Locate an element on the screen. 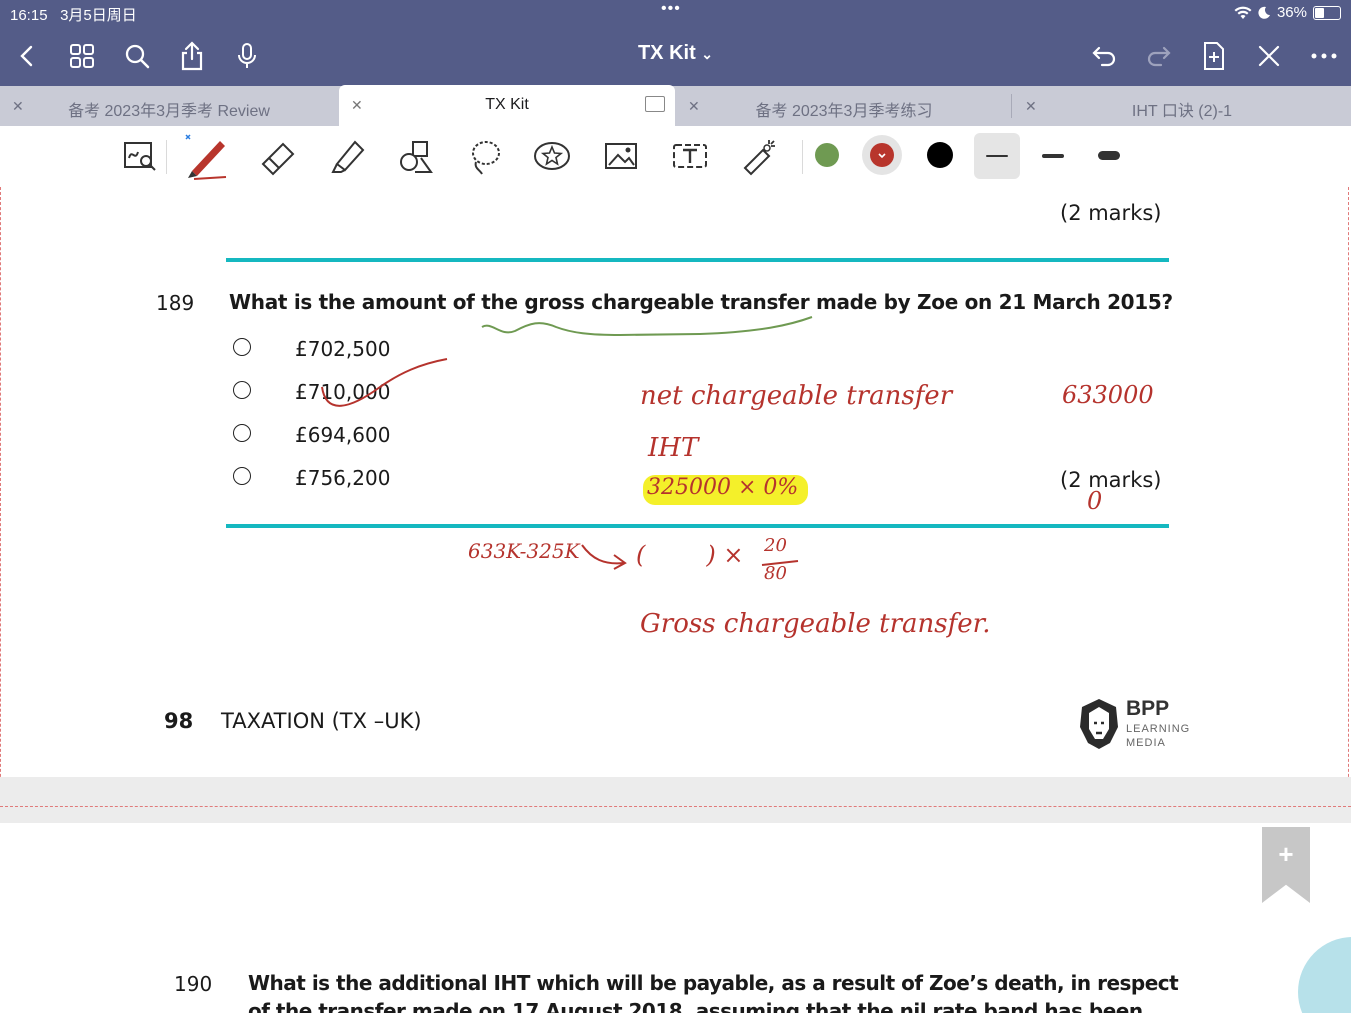  tab-divider is located at coordinates (1011, 106).